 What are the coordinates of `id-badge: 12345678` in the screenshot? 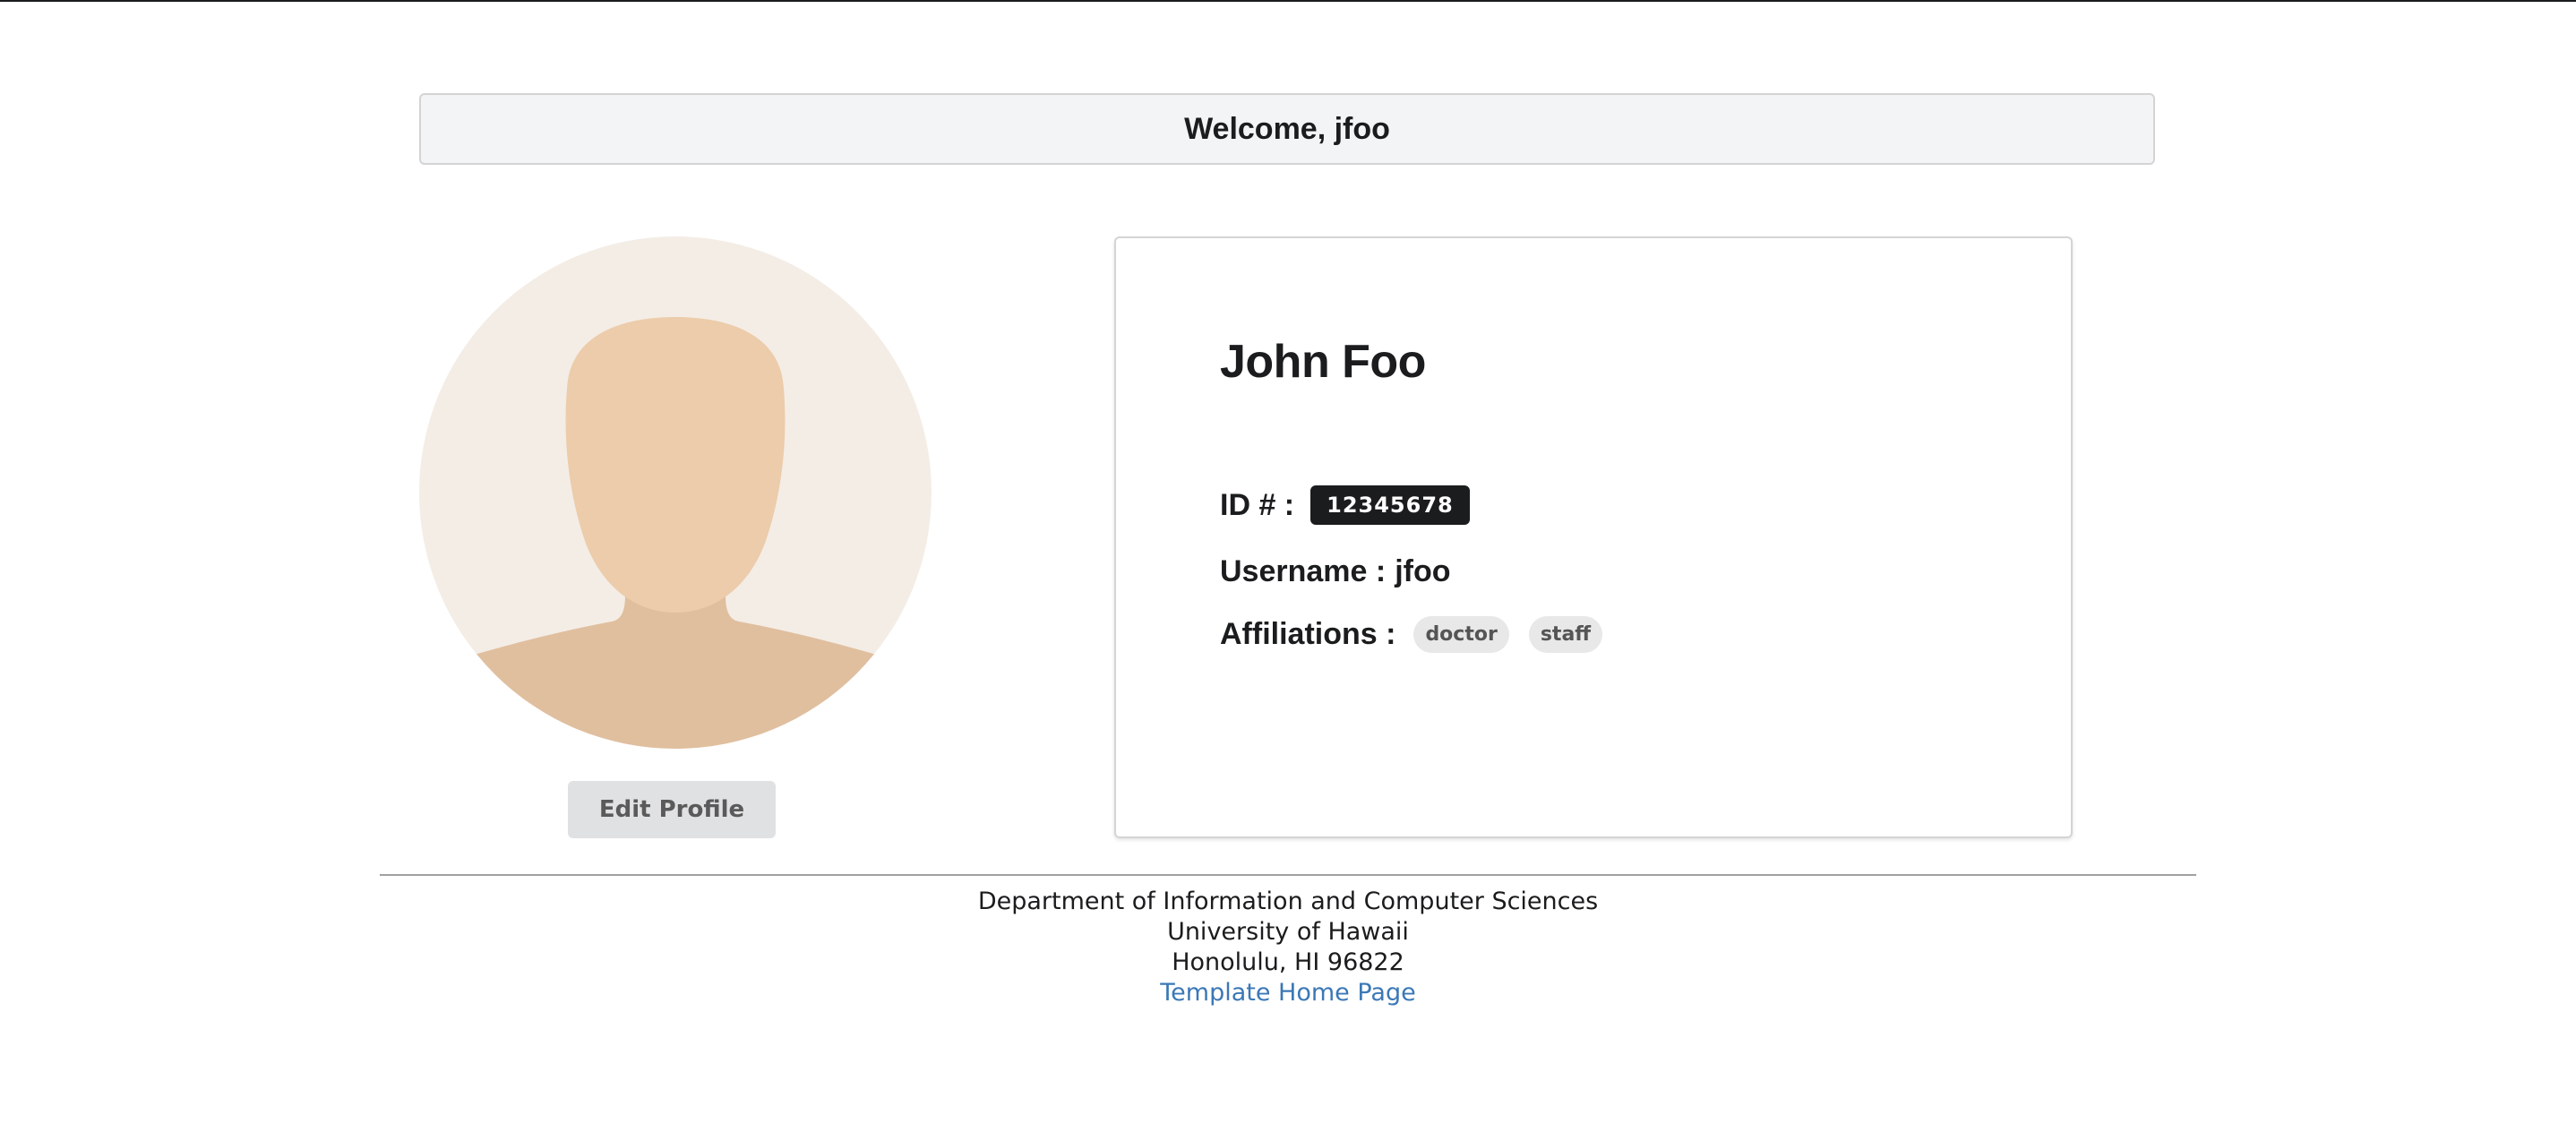 It's located at (1390, 505).